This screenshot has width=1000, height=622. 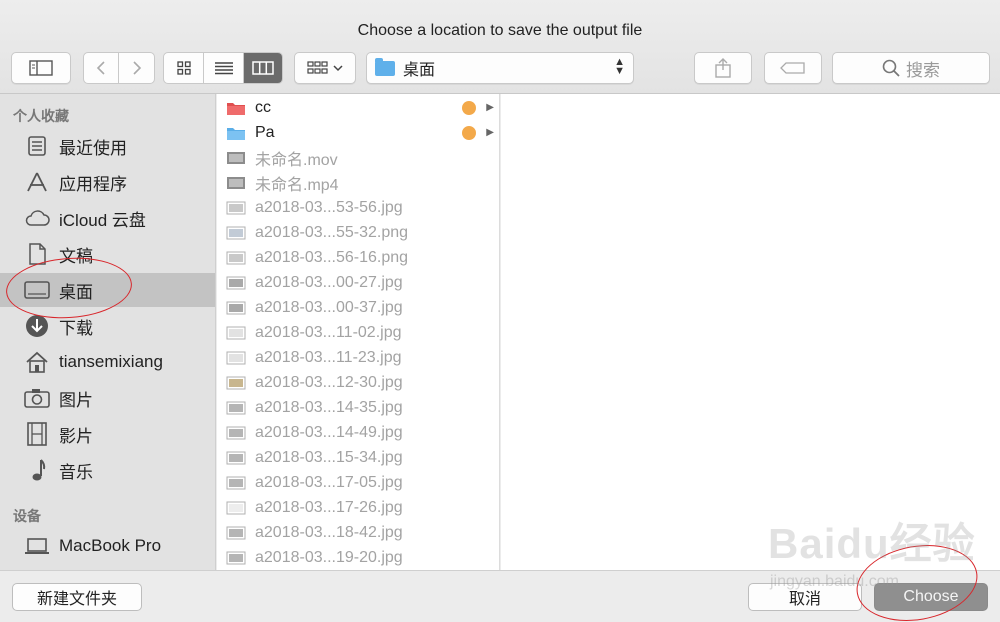 I want to click on sidebar-item-label: 应用程序, so click(x=93, y=184).